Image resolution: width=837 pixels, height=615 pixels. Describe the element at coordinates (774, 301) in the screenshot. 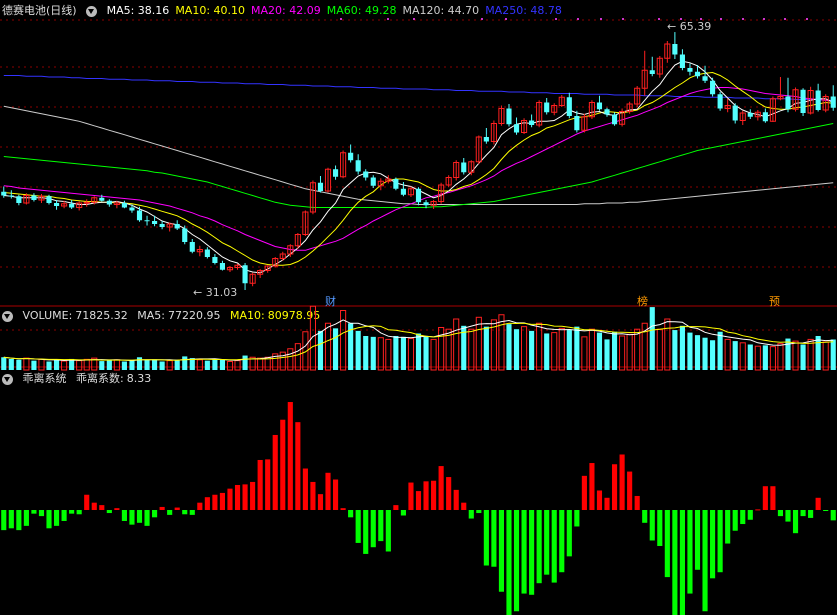

I see `marker-yu: 预` at that location.